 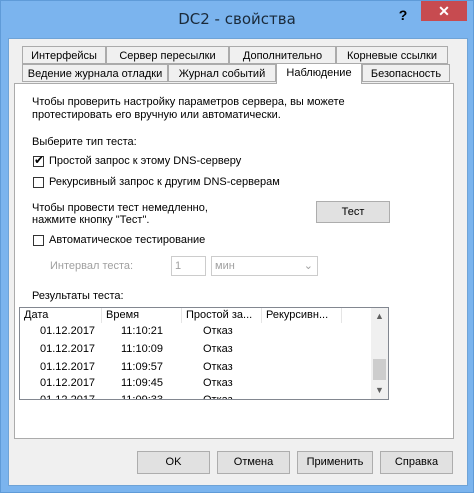 What do you see at coordinates (196, 331) in the screenshot?
I see `table-row: 01.12.2017 11:10:21 Отказ` at bounding box center [196, 331].